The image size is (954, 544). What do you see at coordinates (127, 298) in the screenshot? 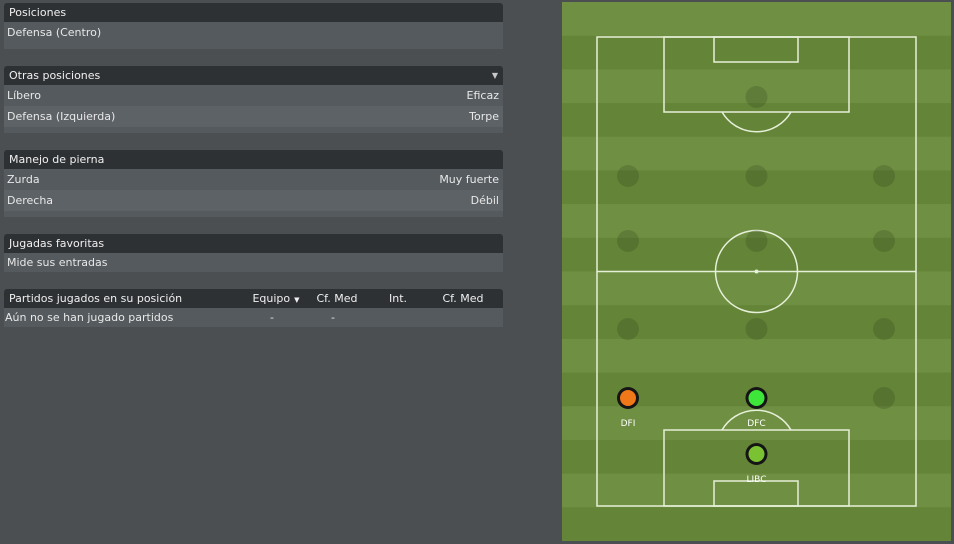
I see `column-position-matches: Partidos jugados en su posición` at bounding box center [127, 298].